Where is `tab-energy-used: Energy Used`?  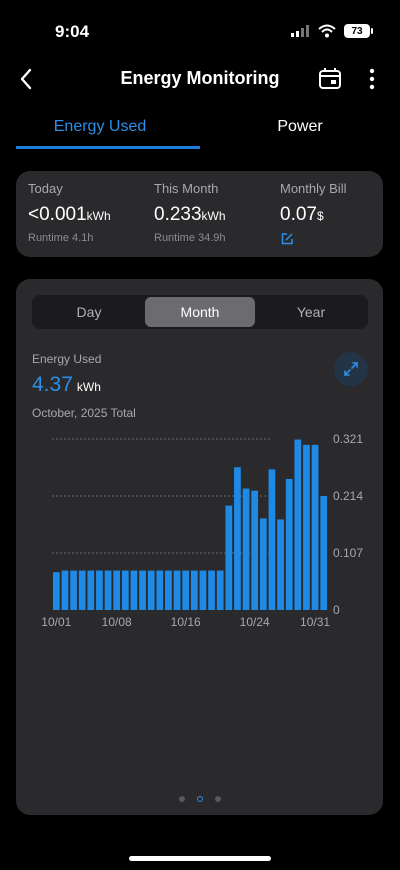 tab-energy-used: Energy Used is located at coordinates (100, 127).